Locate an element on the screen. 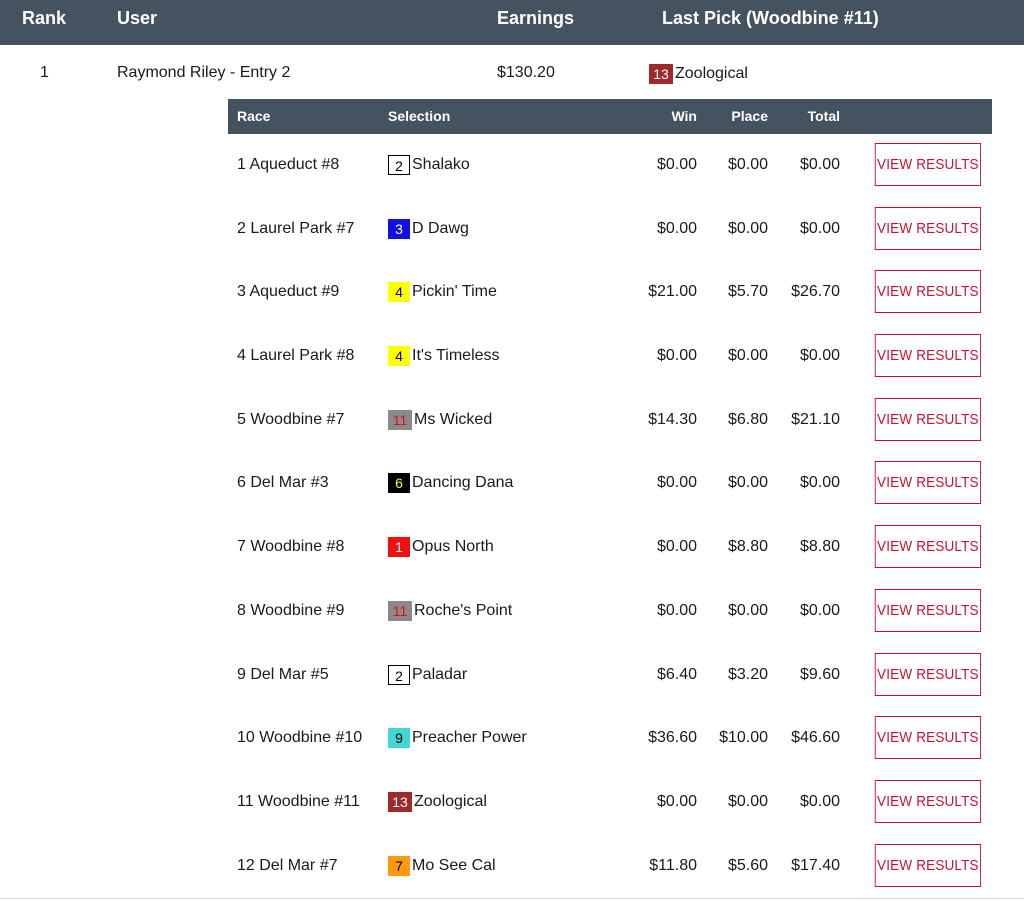 The height and width of the screenshot is (901, 1024). place-column-header: Place is located at coordinates (749, 116).